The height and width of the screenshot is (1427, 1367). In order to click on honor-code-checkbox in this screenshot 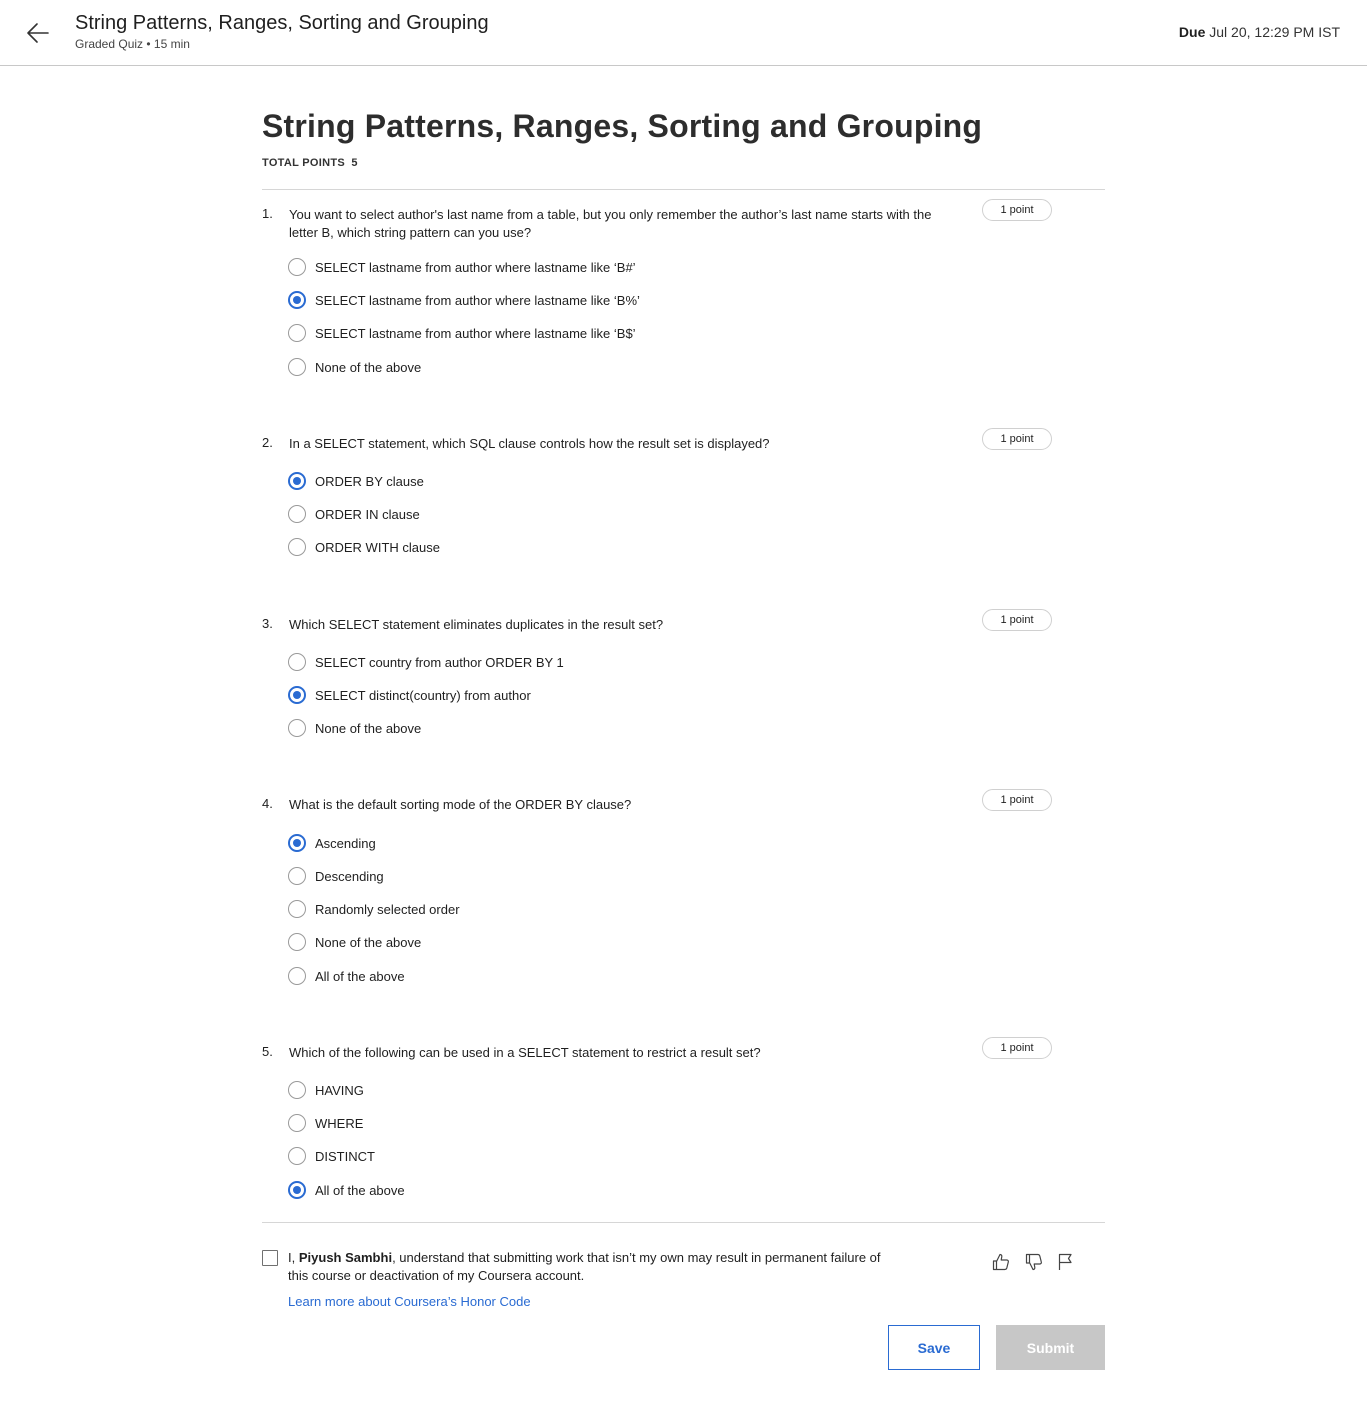, I will do `click(270, 1258)`.